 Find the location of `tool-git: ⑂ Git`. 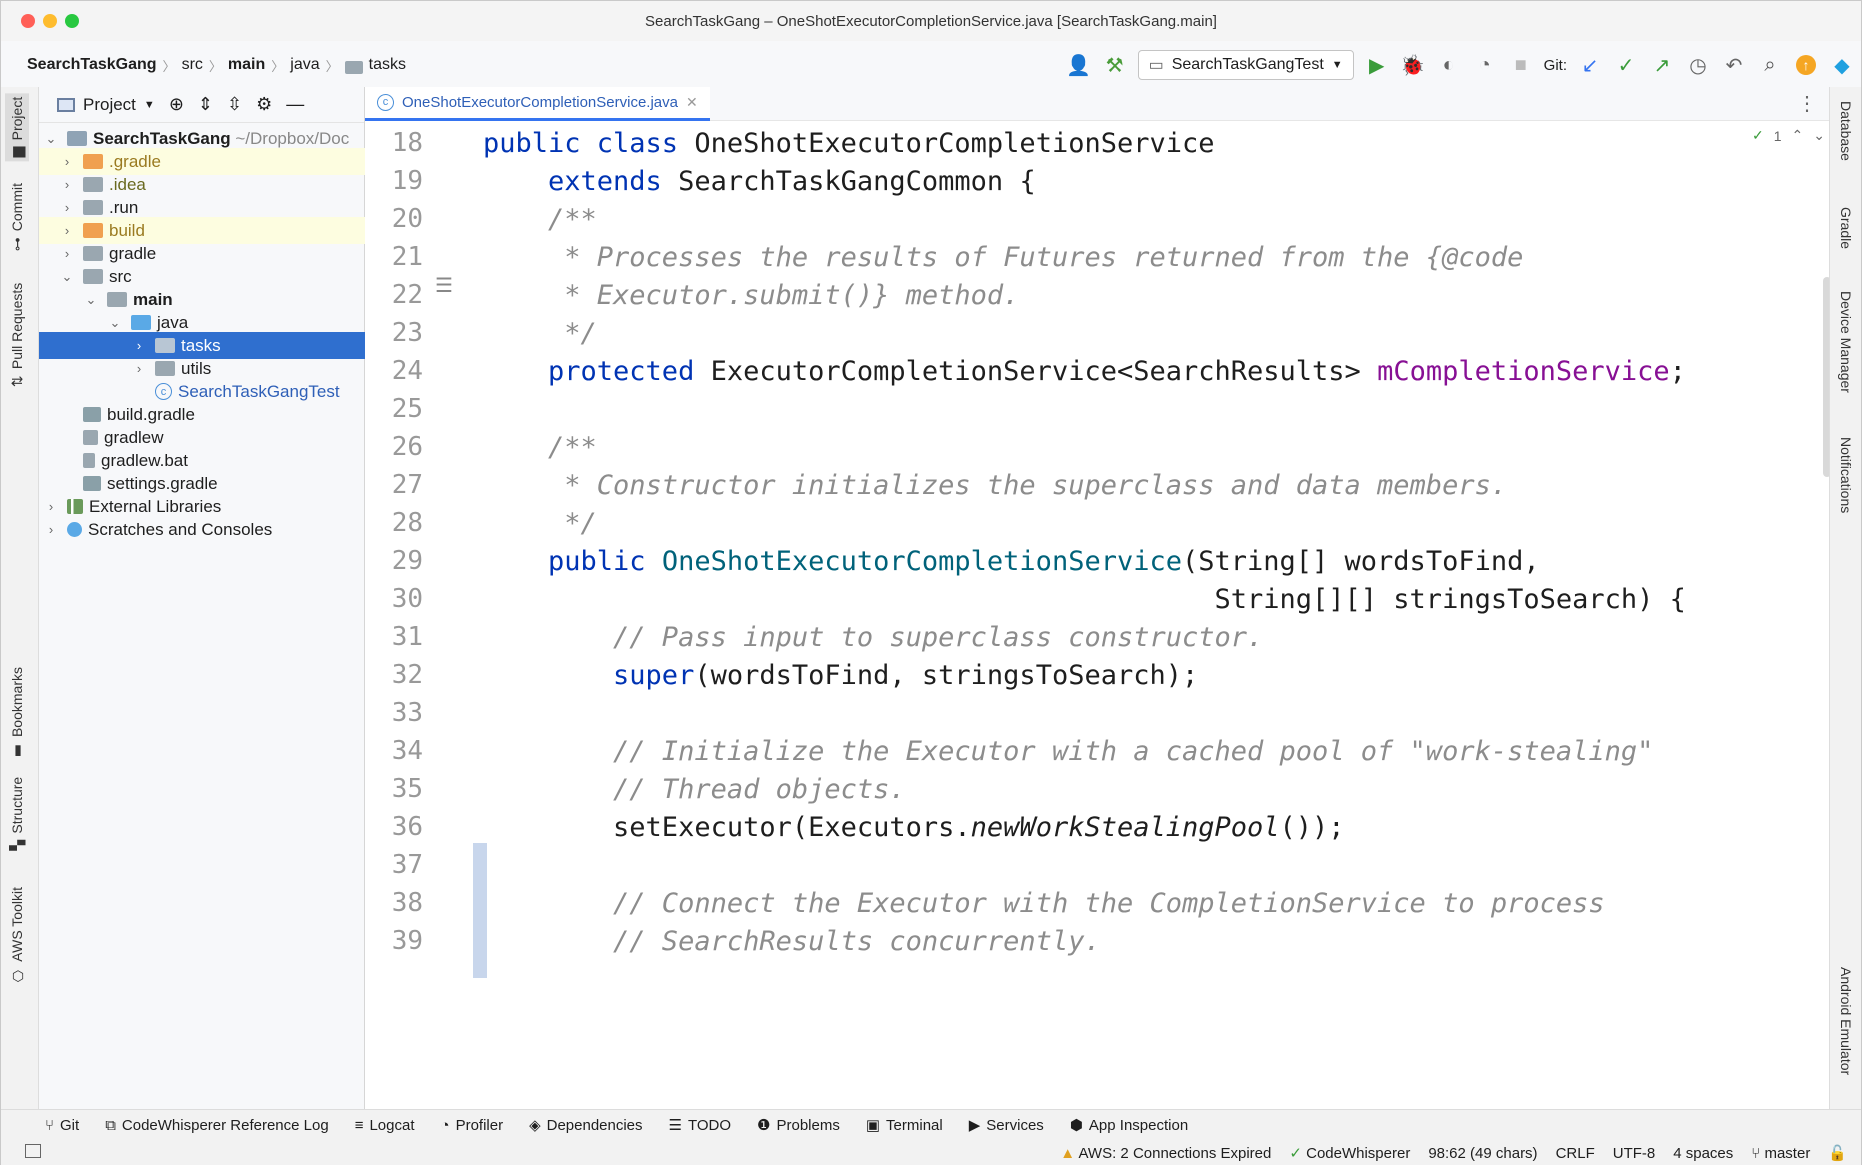

tool-git: ⑂ Git is located at coordinates (62, 1125).